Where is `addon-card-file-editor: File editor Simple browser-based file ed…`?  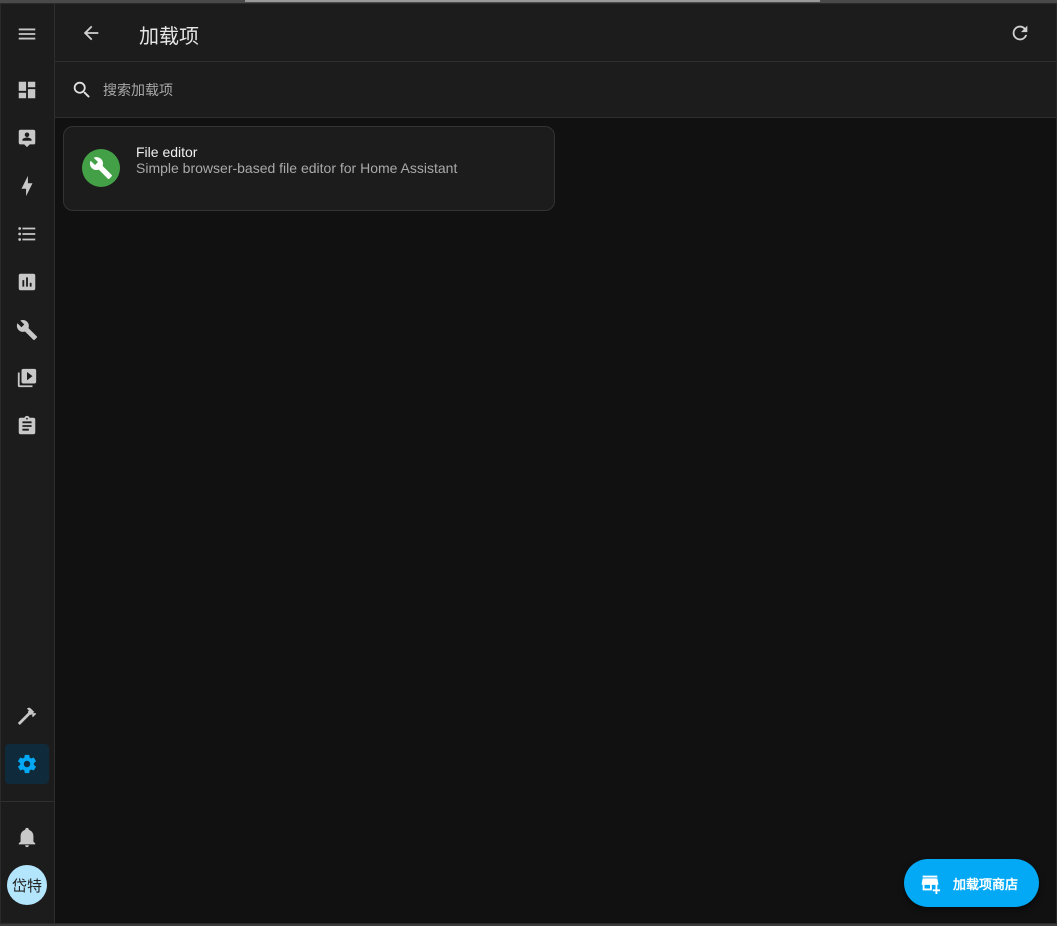
addon-card-file-editor: File editor Simple browser-based file ed… is located at coordinates (309, 168).